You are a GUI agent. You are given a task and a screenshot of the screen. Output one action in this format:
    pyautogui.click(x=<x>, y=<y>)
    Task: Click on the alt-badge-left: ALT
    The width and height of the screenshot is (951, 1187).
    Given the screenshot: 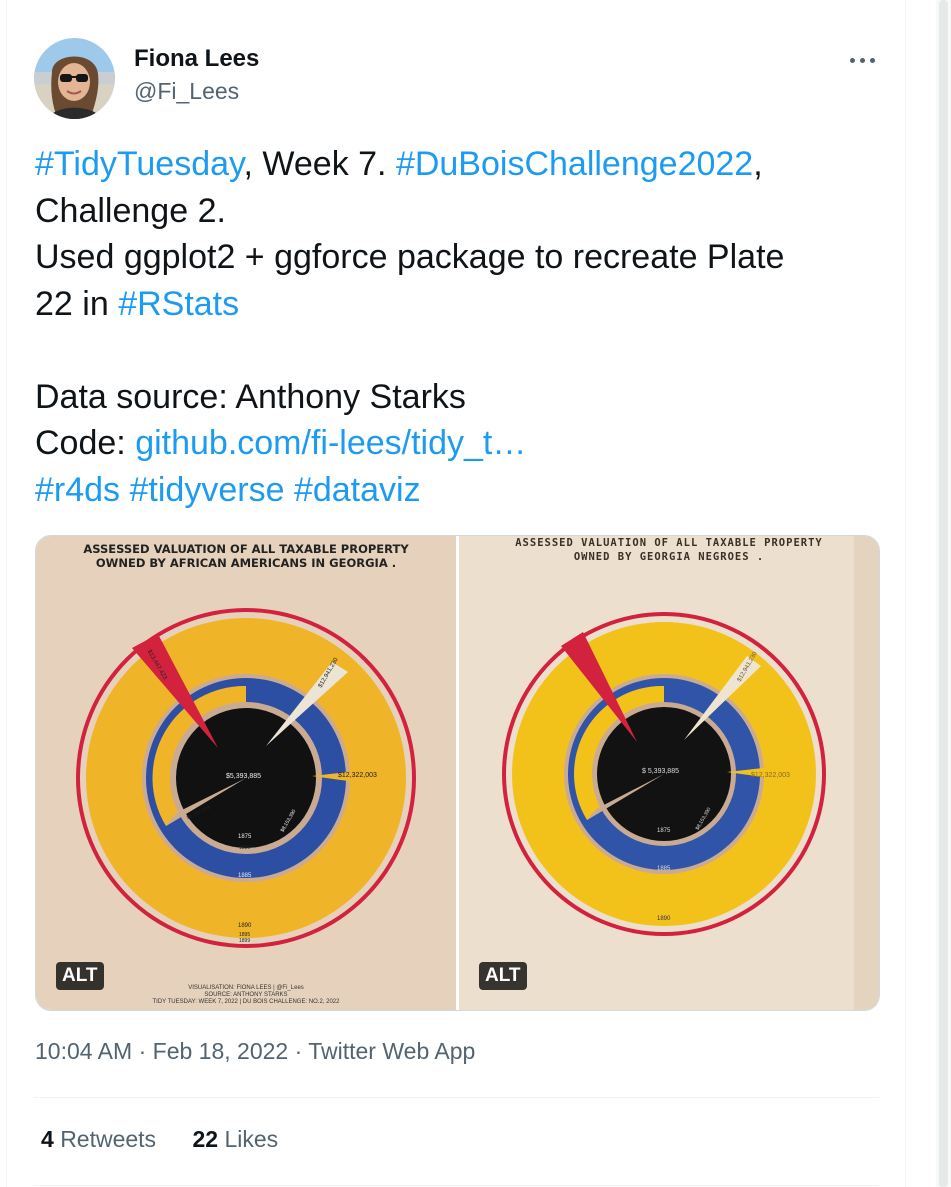 What is the action you would take?
    pyautogui.click(x=80, y=976)
    